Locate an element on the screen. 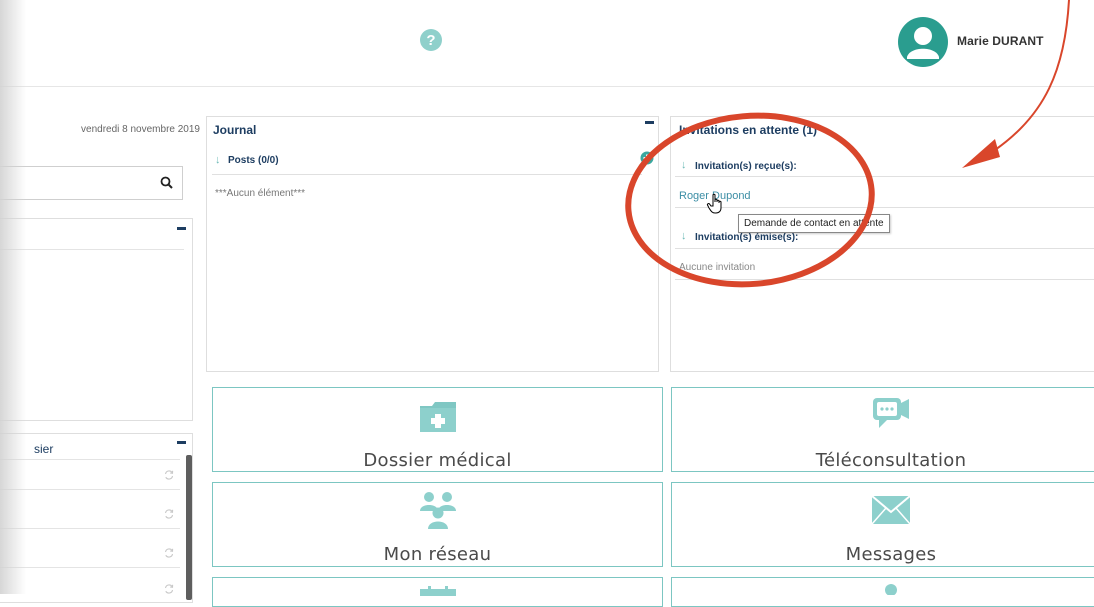 The image size is (1094, 607). tile-dossier-medical: Dossier médical is located at coordinates (437, 429).